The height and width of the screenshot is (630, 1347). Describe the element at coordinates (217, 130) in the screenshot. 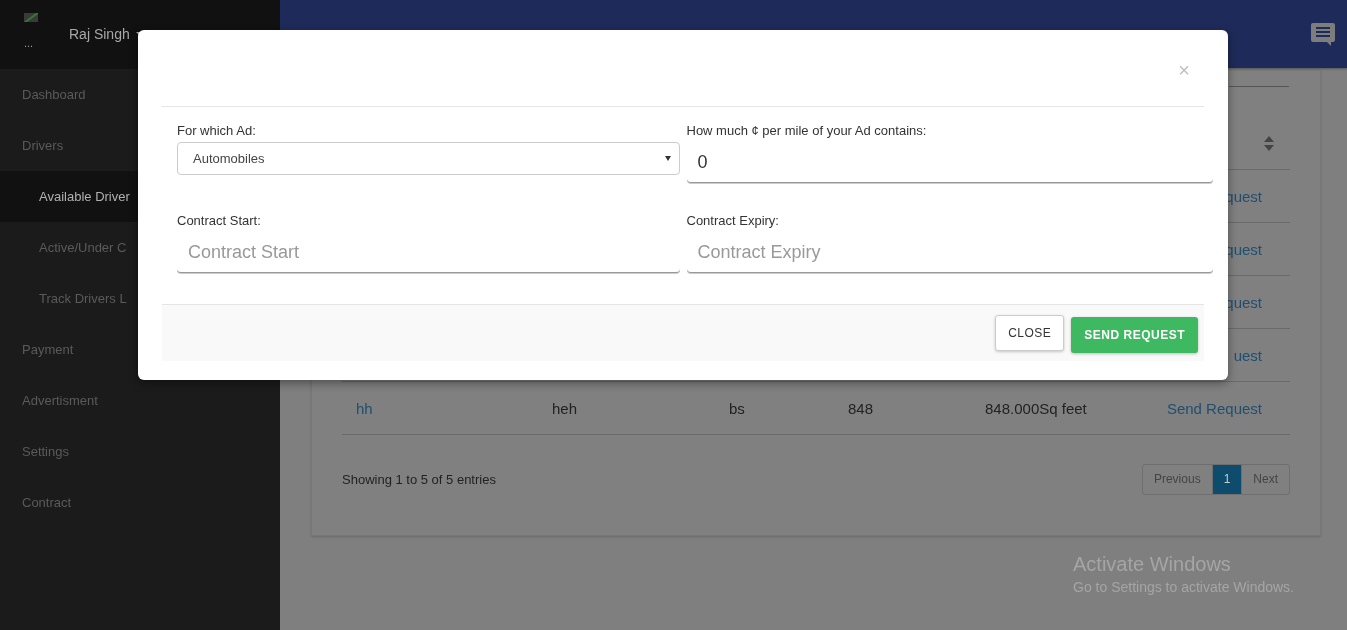

I see `field-label: For which Ad:` at that location.